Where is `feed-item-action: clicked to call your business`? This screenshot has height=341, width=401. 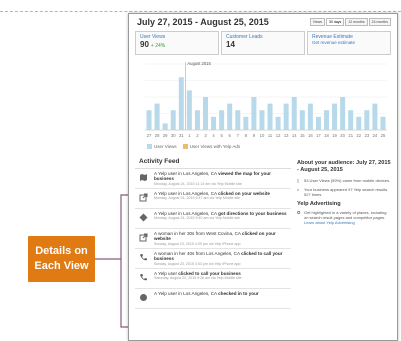
feed-item-action: clicked to call your business is located at coordinates (209, 273).